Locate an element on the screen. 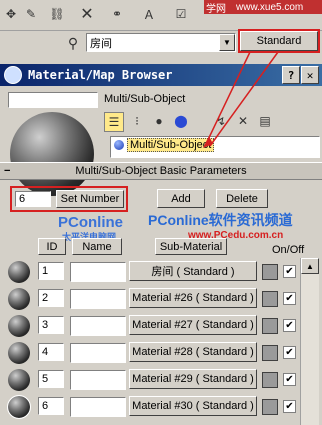  row-submat-button: Material #28 ( Standard ) is located at coordinates (193, 352).